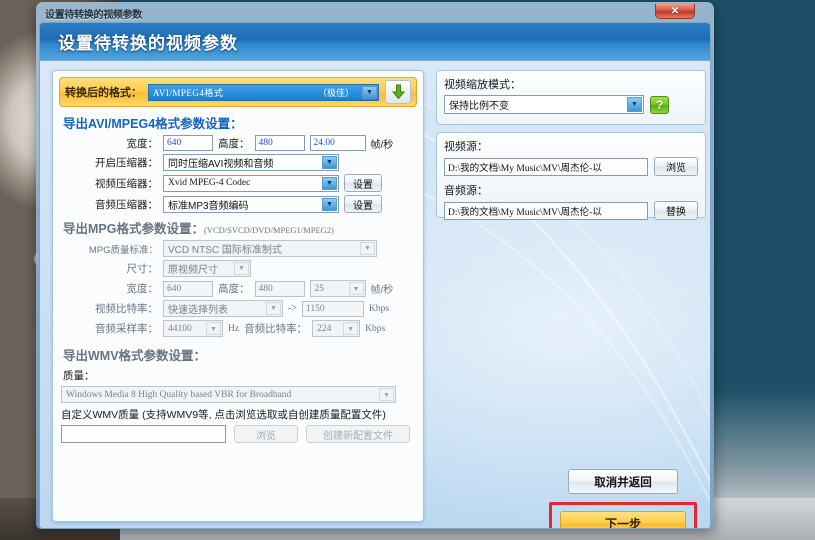 Image resolution: width=815 pixels, height=540 pixels. Describe the element at coordinates (143, 434) in the screenshot. I see `wmv-custom-input` at that location.